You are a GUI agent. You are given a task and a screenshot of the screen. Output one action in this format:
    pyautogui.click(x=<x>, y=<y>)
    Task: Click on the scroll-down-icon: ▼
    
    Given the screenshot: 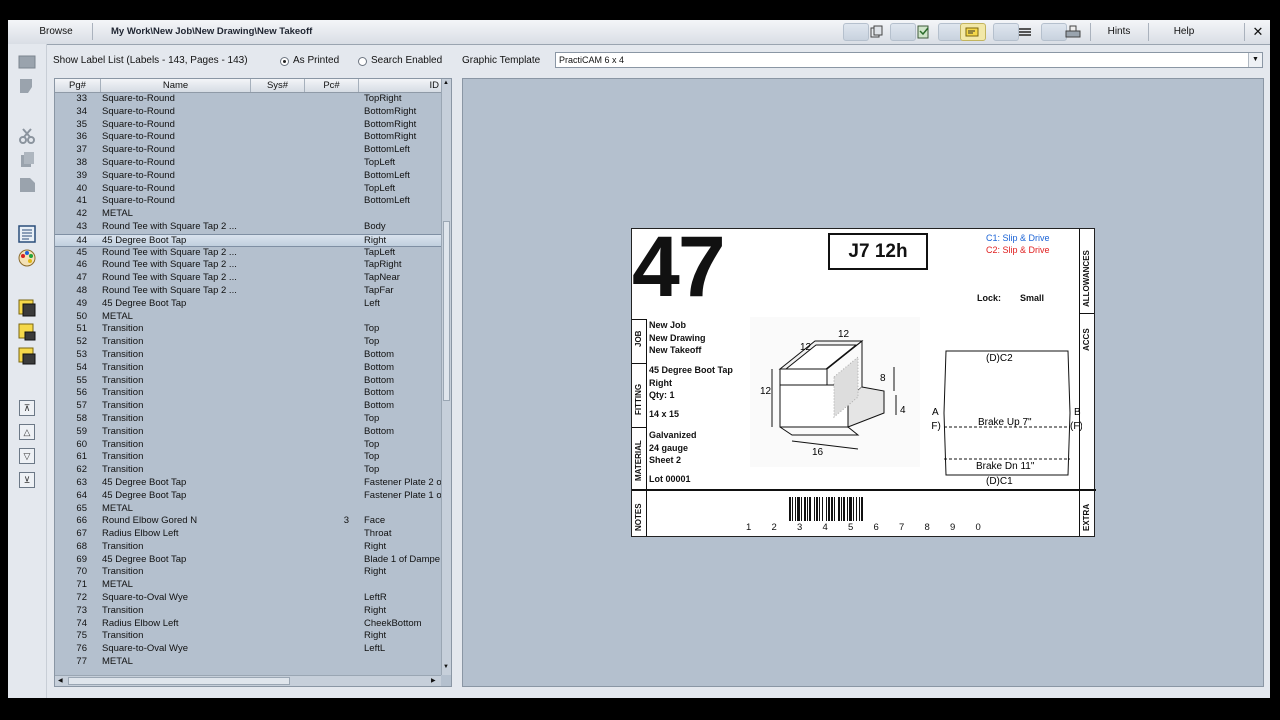 What is the action you would take?
    pyautogui.click(x=446, y=667)
    